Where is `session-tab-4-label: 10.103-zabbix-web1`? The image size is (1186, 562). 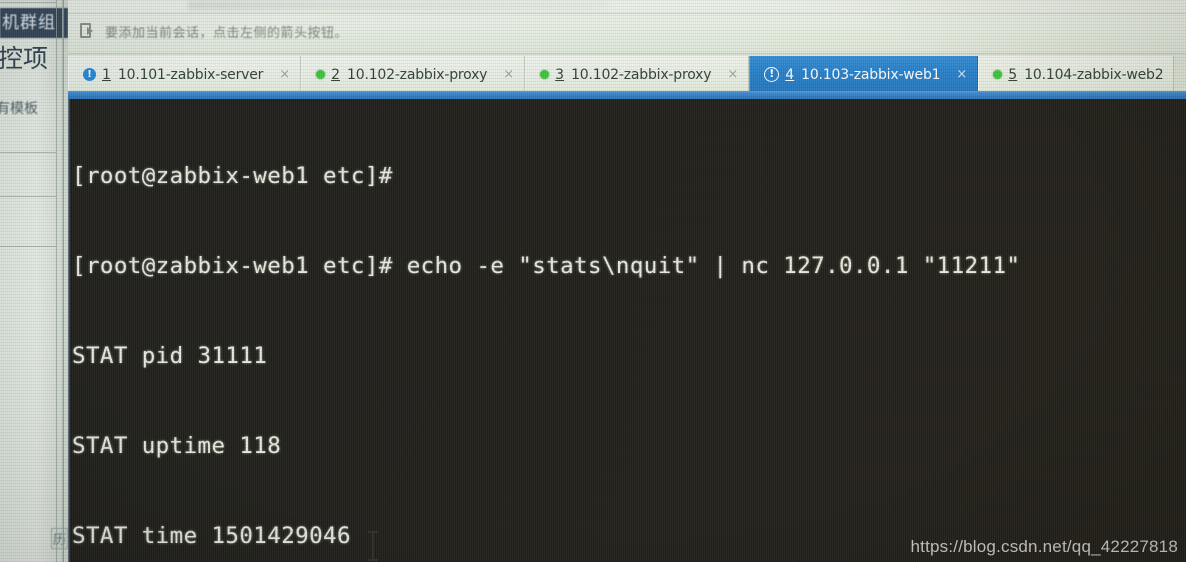
session-tab-4-label: 10.103-zabbix-web1 is located at coordinates (871, 74).